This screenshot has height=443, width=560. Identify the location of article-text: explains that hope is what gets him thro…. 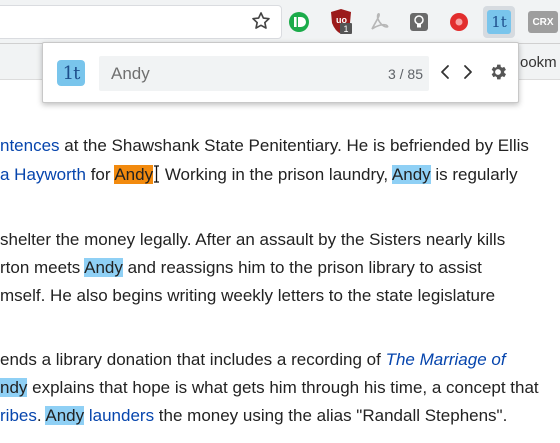
(283, 387).